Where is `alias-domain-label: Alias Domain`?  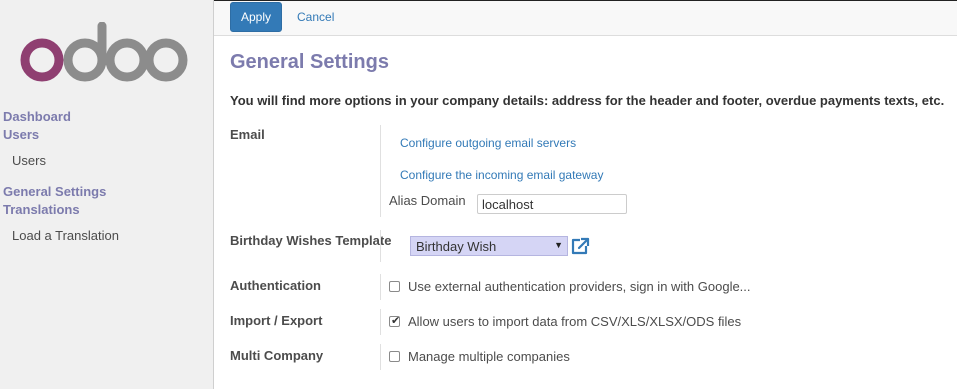
alias-domain-label: Alias Domain is located at coordinates (427, 200).